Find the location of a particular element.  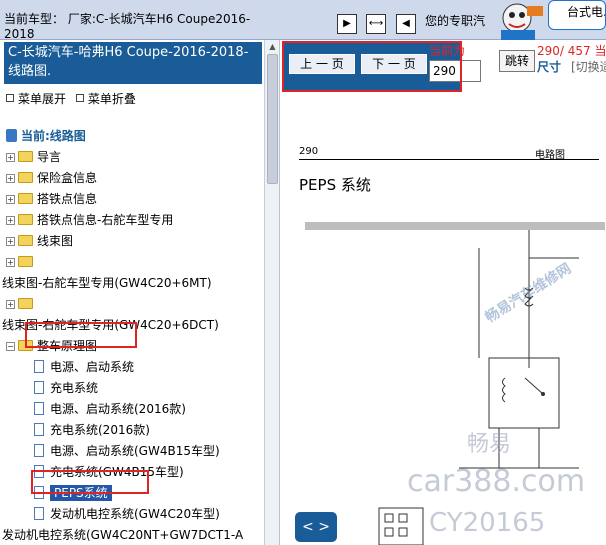

first-page-icon: ▶ is located at coordinates (347, 24).